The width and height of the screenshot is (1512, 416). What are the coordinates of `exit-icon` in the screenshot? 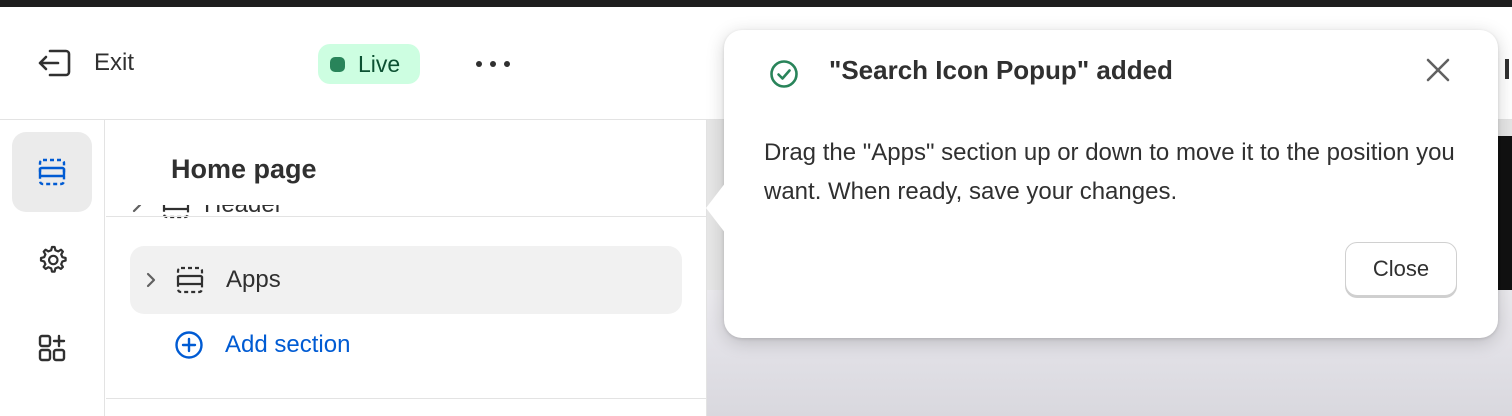 It's located at (54, 63).